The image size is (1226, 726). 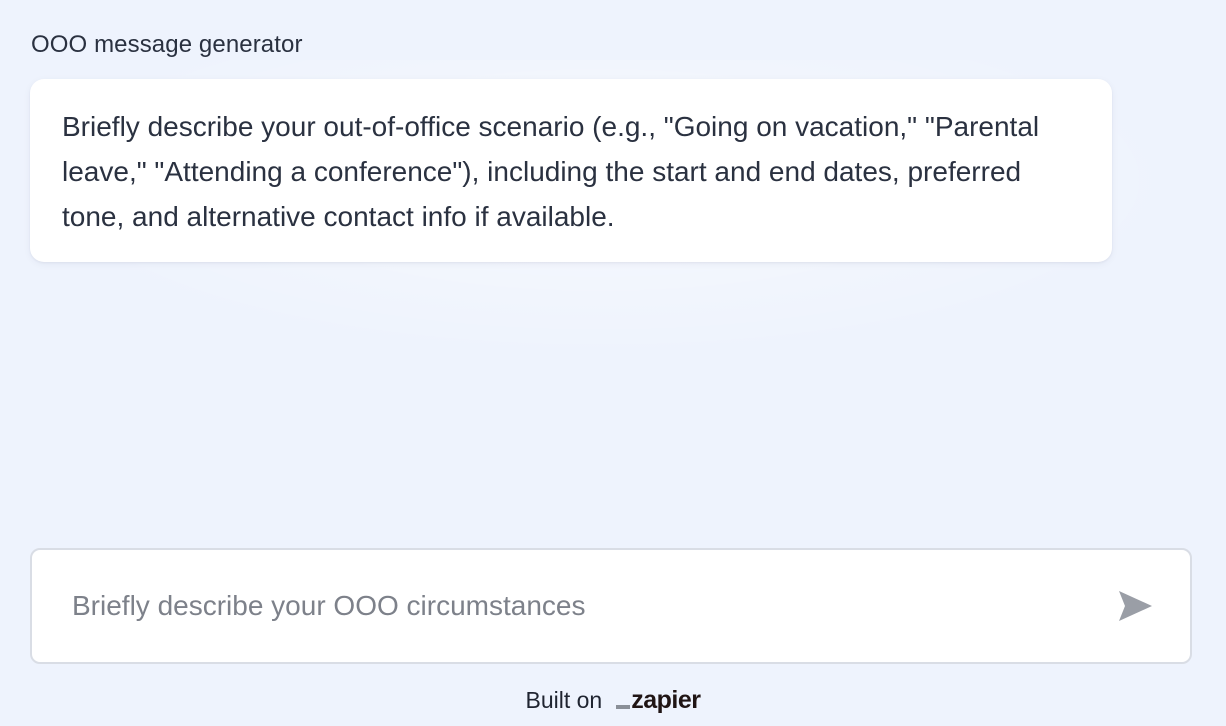 I want to click on chat-title: OOO message generator, so click(x=167, y=44).